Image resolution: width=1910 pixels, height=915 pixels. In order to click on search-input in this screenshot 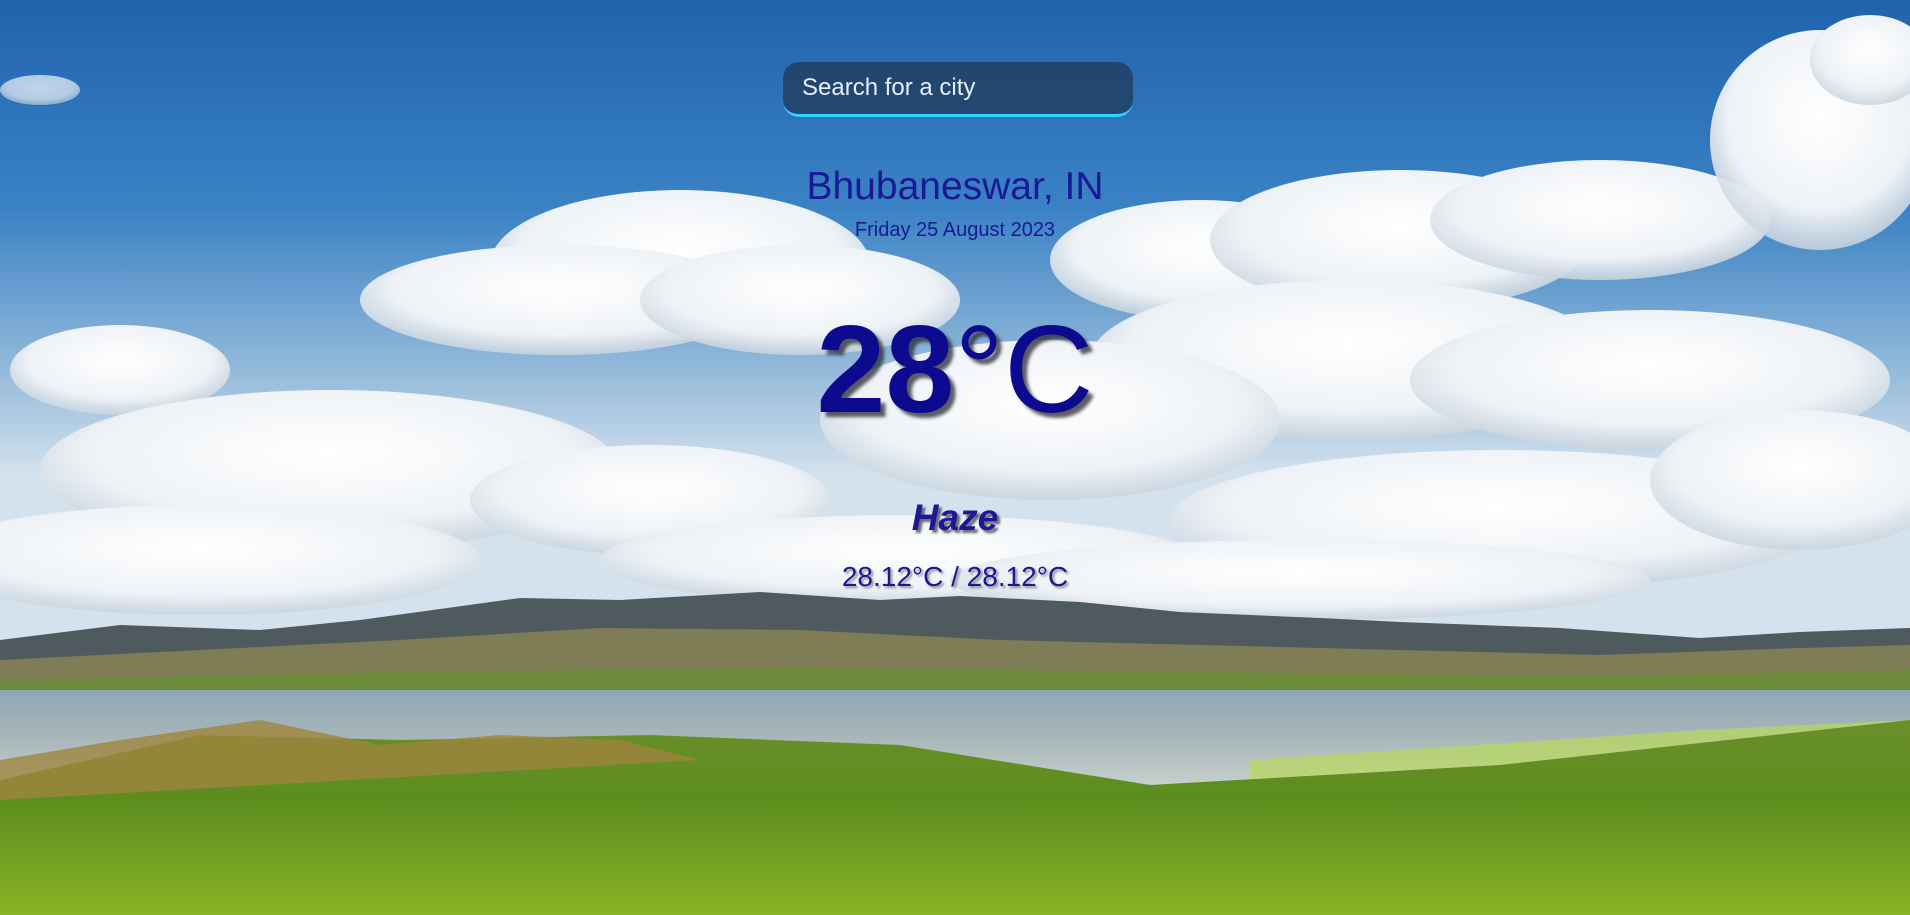, I will do `click(958, 88)`.